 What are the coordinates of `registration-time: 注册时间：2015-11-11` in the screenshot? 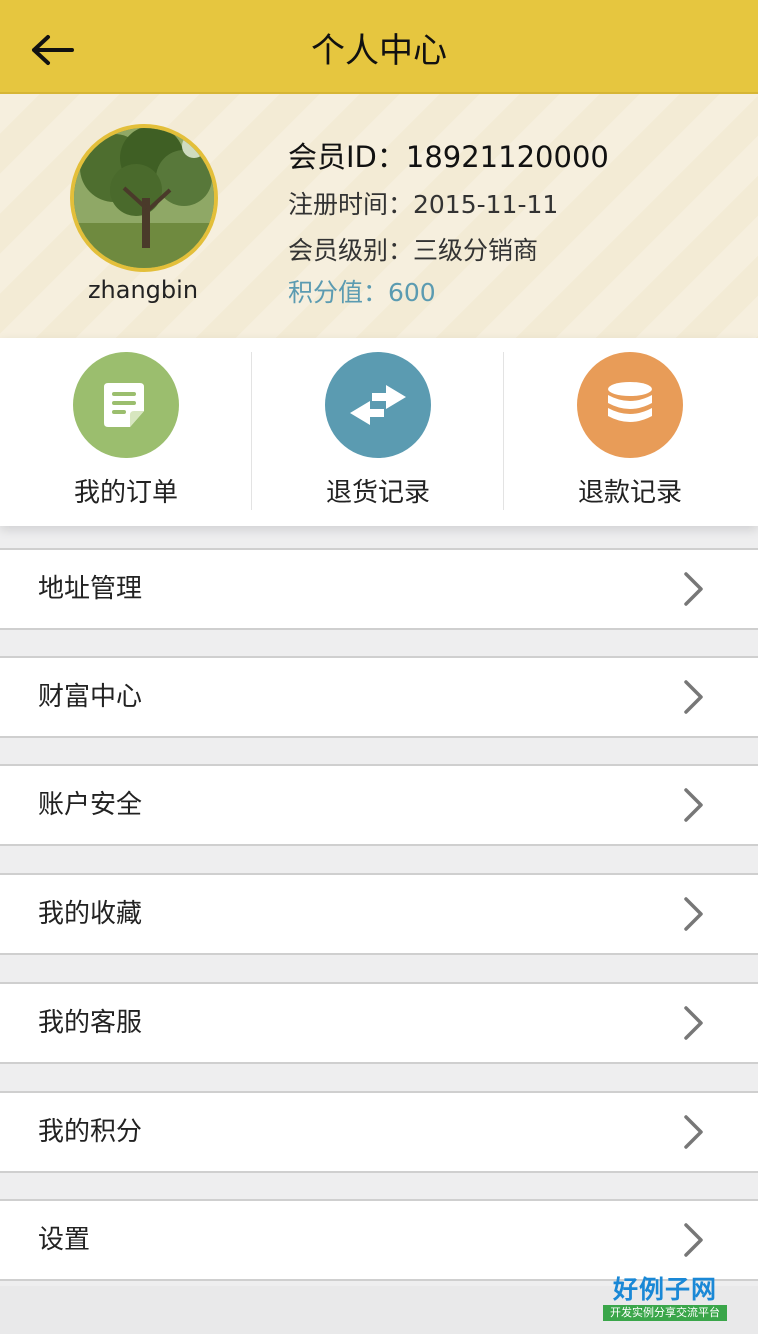 It's located at (423, 204).